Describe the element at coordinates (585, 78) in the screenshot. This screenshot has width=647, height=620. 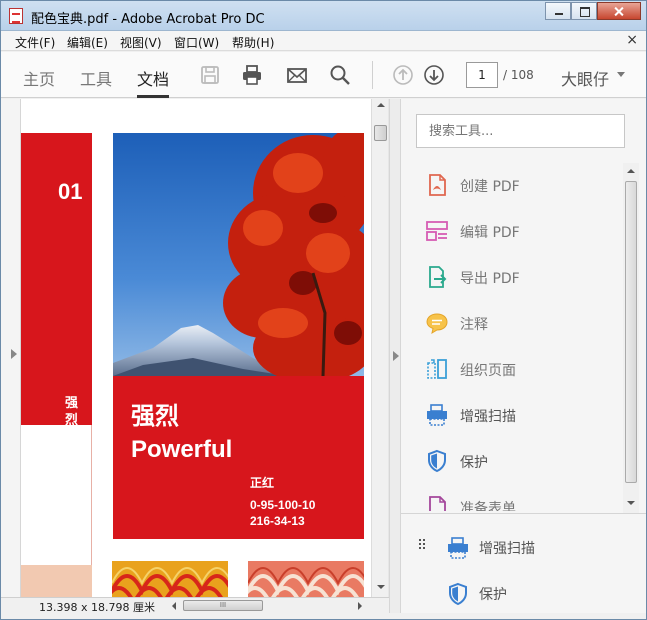
I see `user-account-menu: 大眼仔` at that location.